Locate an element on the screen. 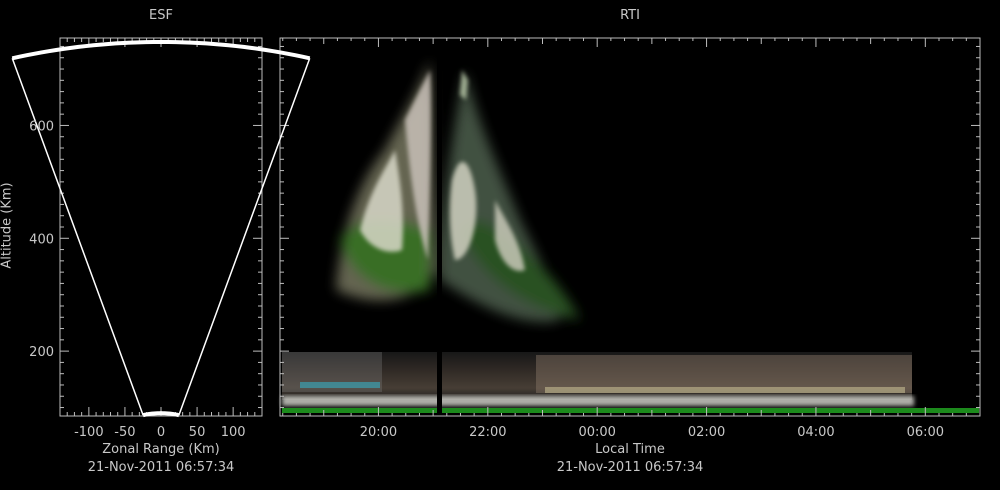 Image resolution: width=1000 pixels, height=490 pixels. esf-xtick-label: 50 is located at coordinates (197, 432).